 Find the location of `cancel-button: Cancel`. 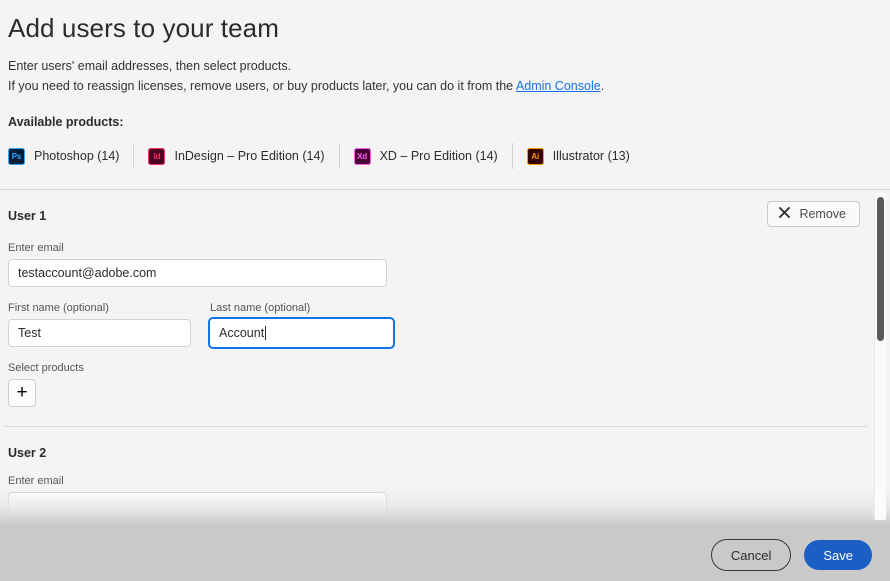

cancel-button: Cancel is located at coordinates (751, 555).